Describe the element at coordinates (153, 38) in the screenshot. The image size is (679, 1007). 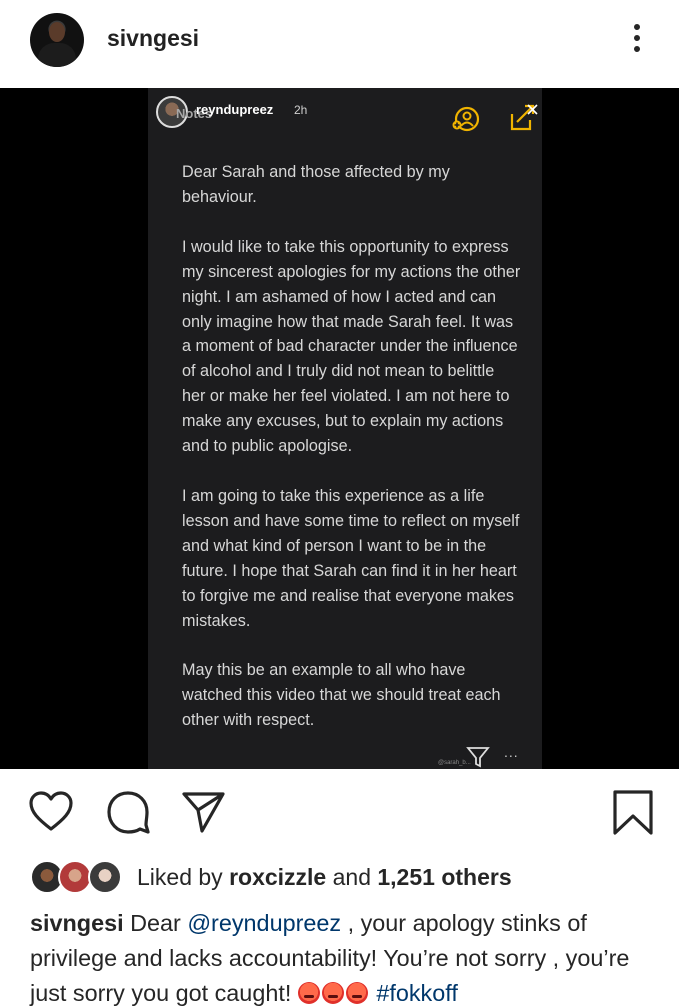
I see `post-username: sivngesi` at that location.